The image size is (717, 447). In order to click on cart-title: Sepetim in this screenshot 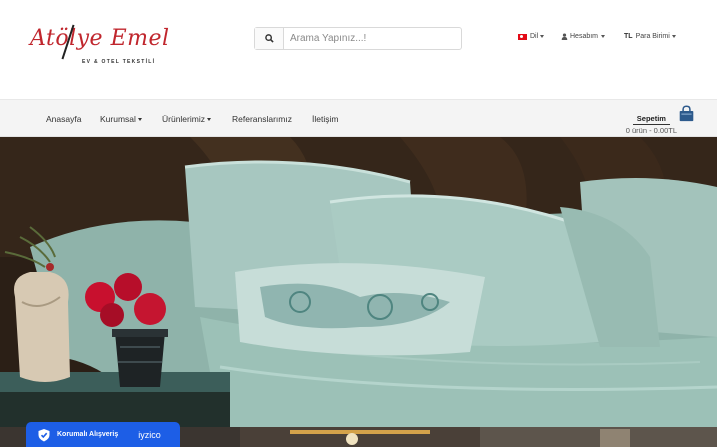, I will do `click(651, 119)`.